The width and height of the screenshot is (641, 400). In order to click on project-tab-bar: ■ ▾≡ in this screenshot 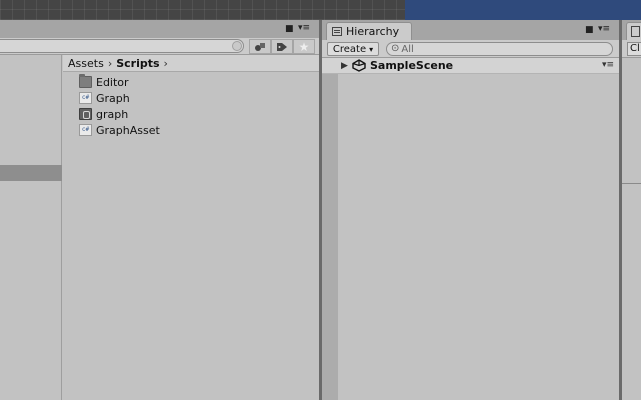, I will do `click(159, 29)`.